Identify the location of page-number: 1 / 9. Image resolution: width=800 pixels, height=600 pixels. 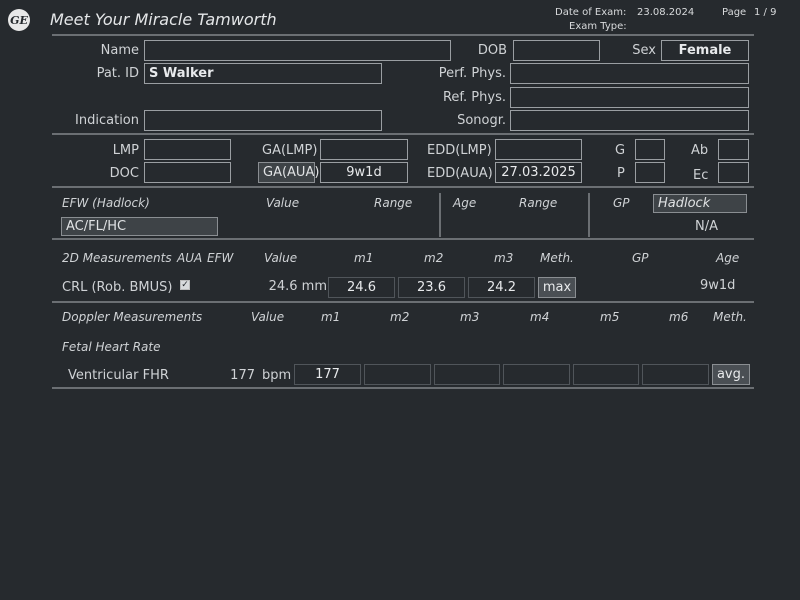
(765, 12).